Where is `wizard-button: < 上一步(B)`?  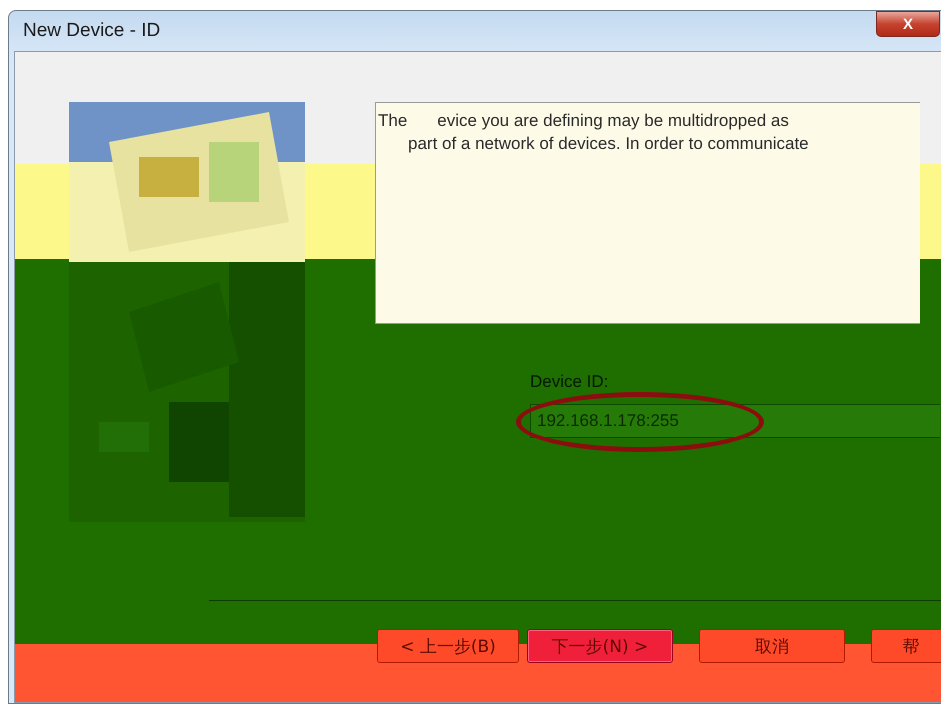
wizard-button: < 上一步(B) is located at coordinates (448, 646).